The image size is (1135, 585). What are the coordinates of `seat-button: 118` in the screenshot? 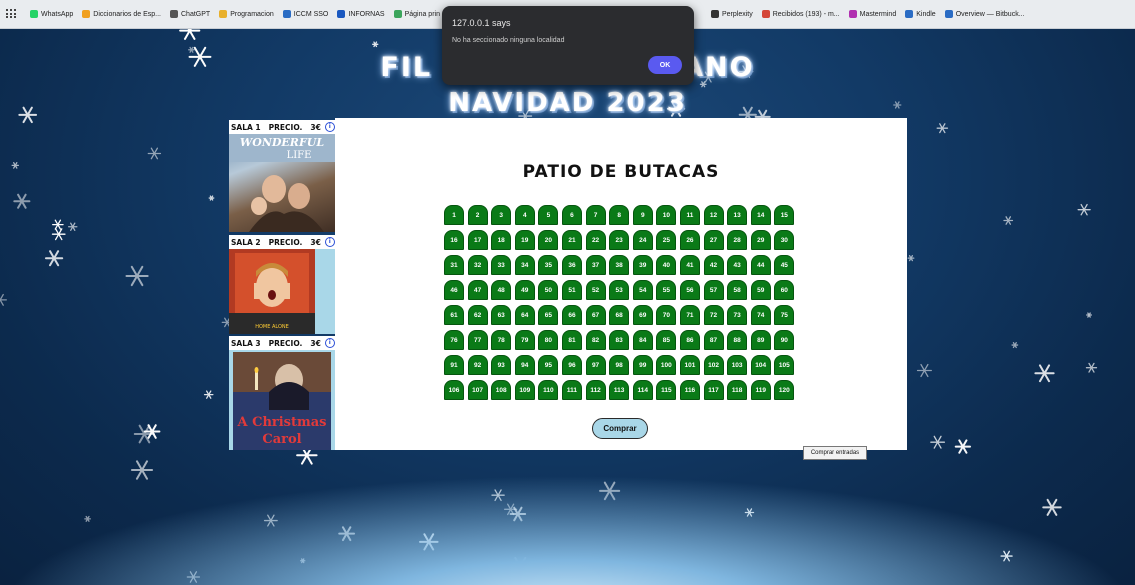 It's located at (737, 390).